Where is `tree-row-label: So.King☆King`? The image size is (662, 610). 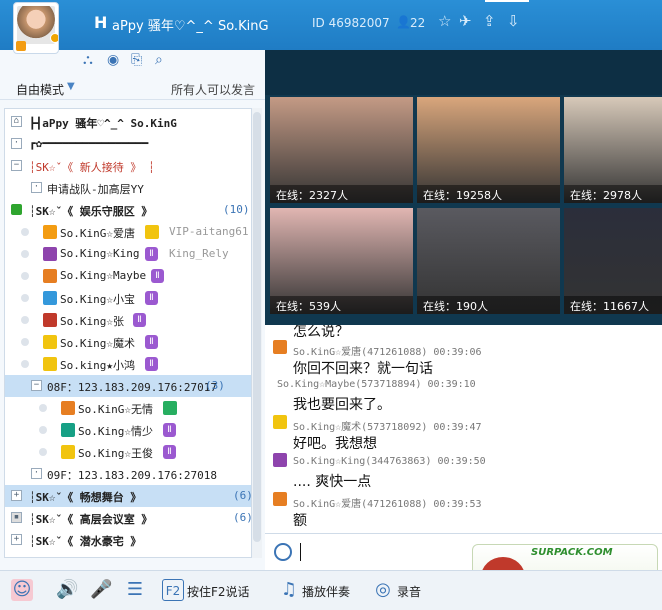
tree-row-label: So.King☆King is located at coordinates (100, 253).